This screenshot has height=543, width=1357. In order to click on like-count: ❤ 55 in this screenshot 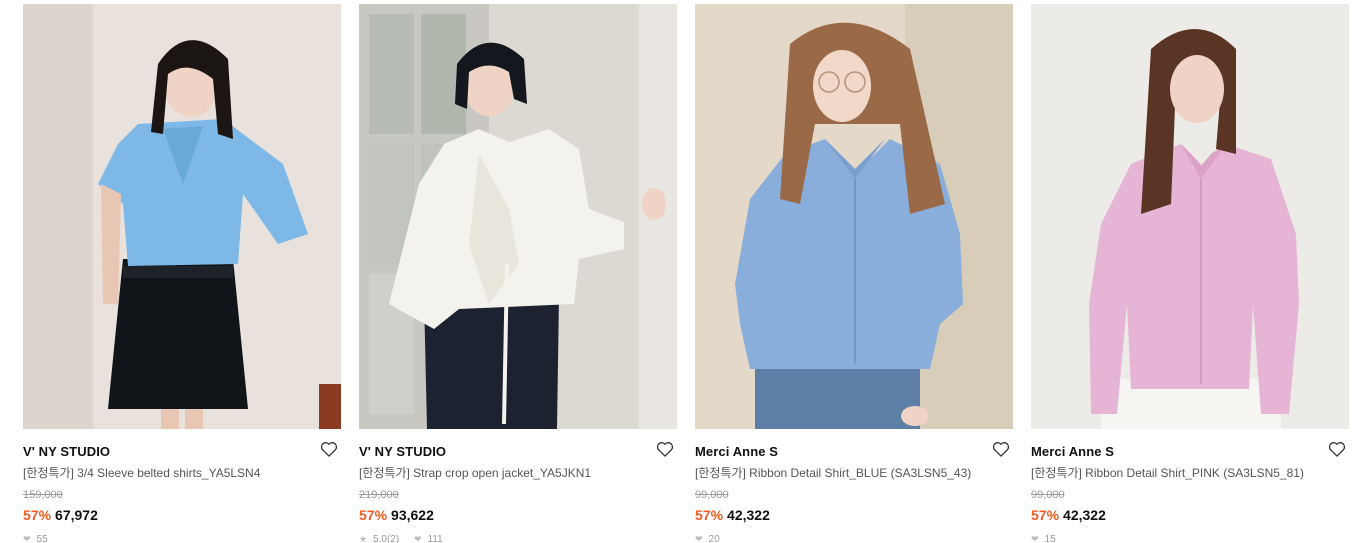, I will do `click(35, 538)`.